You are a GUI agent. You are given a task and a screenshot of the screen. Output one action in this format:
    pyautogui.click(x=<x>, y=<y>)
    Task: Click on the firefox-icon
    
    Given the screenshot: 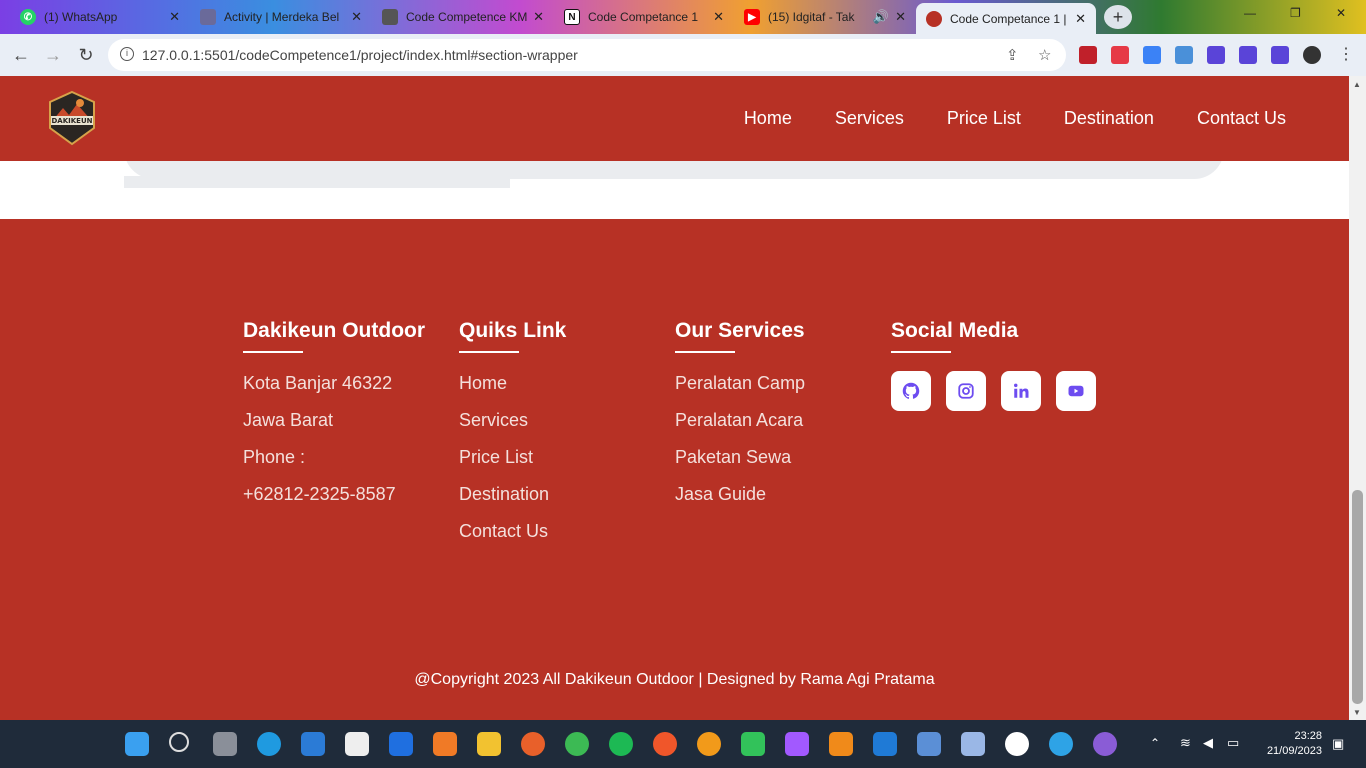 What is the action you would take?
    pyautogui.click(x=533, y=744)
    